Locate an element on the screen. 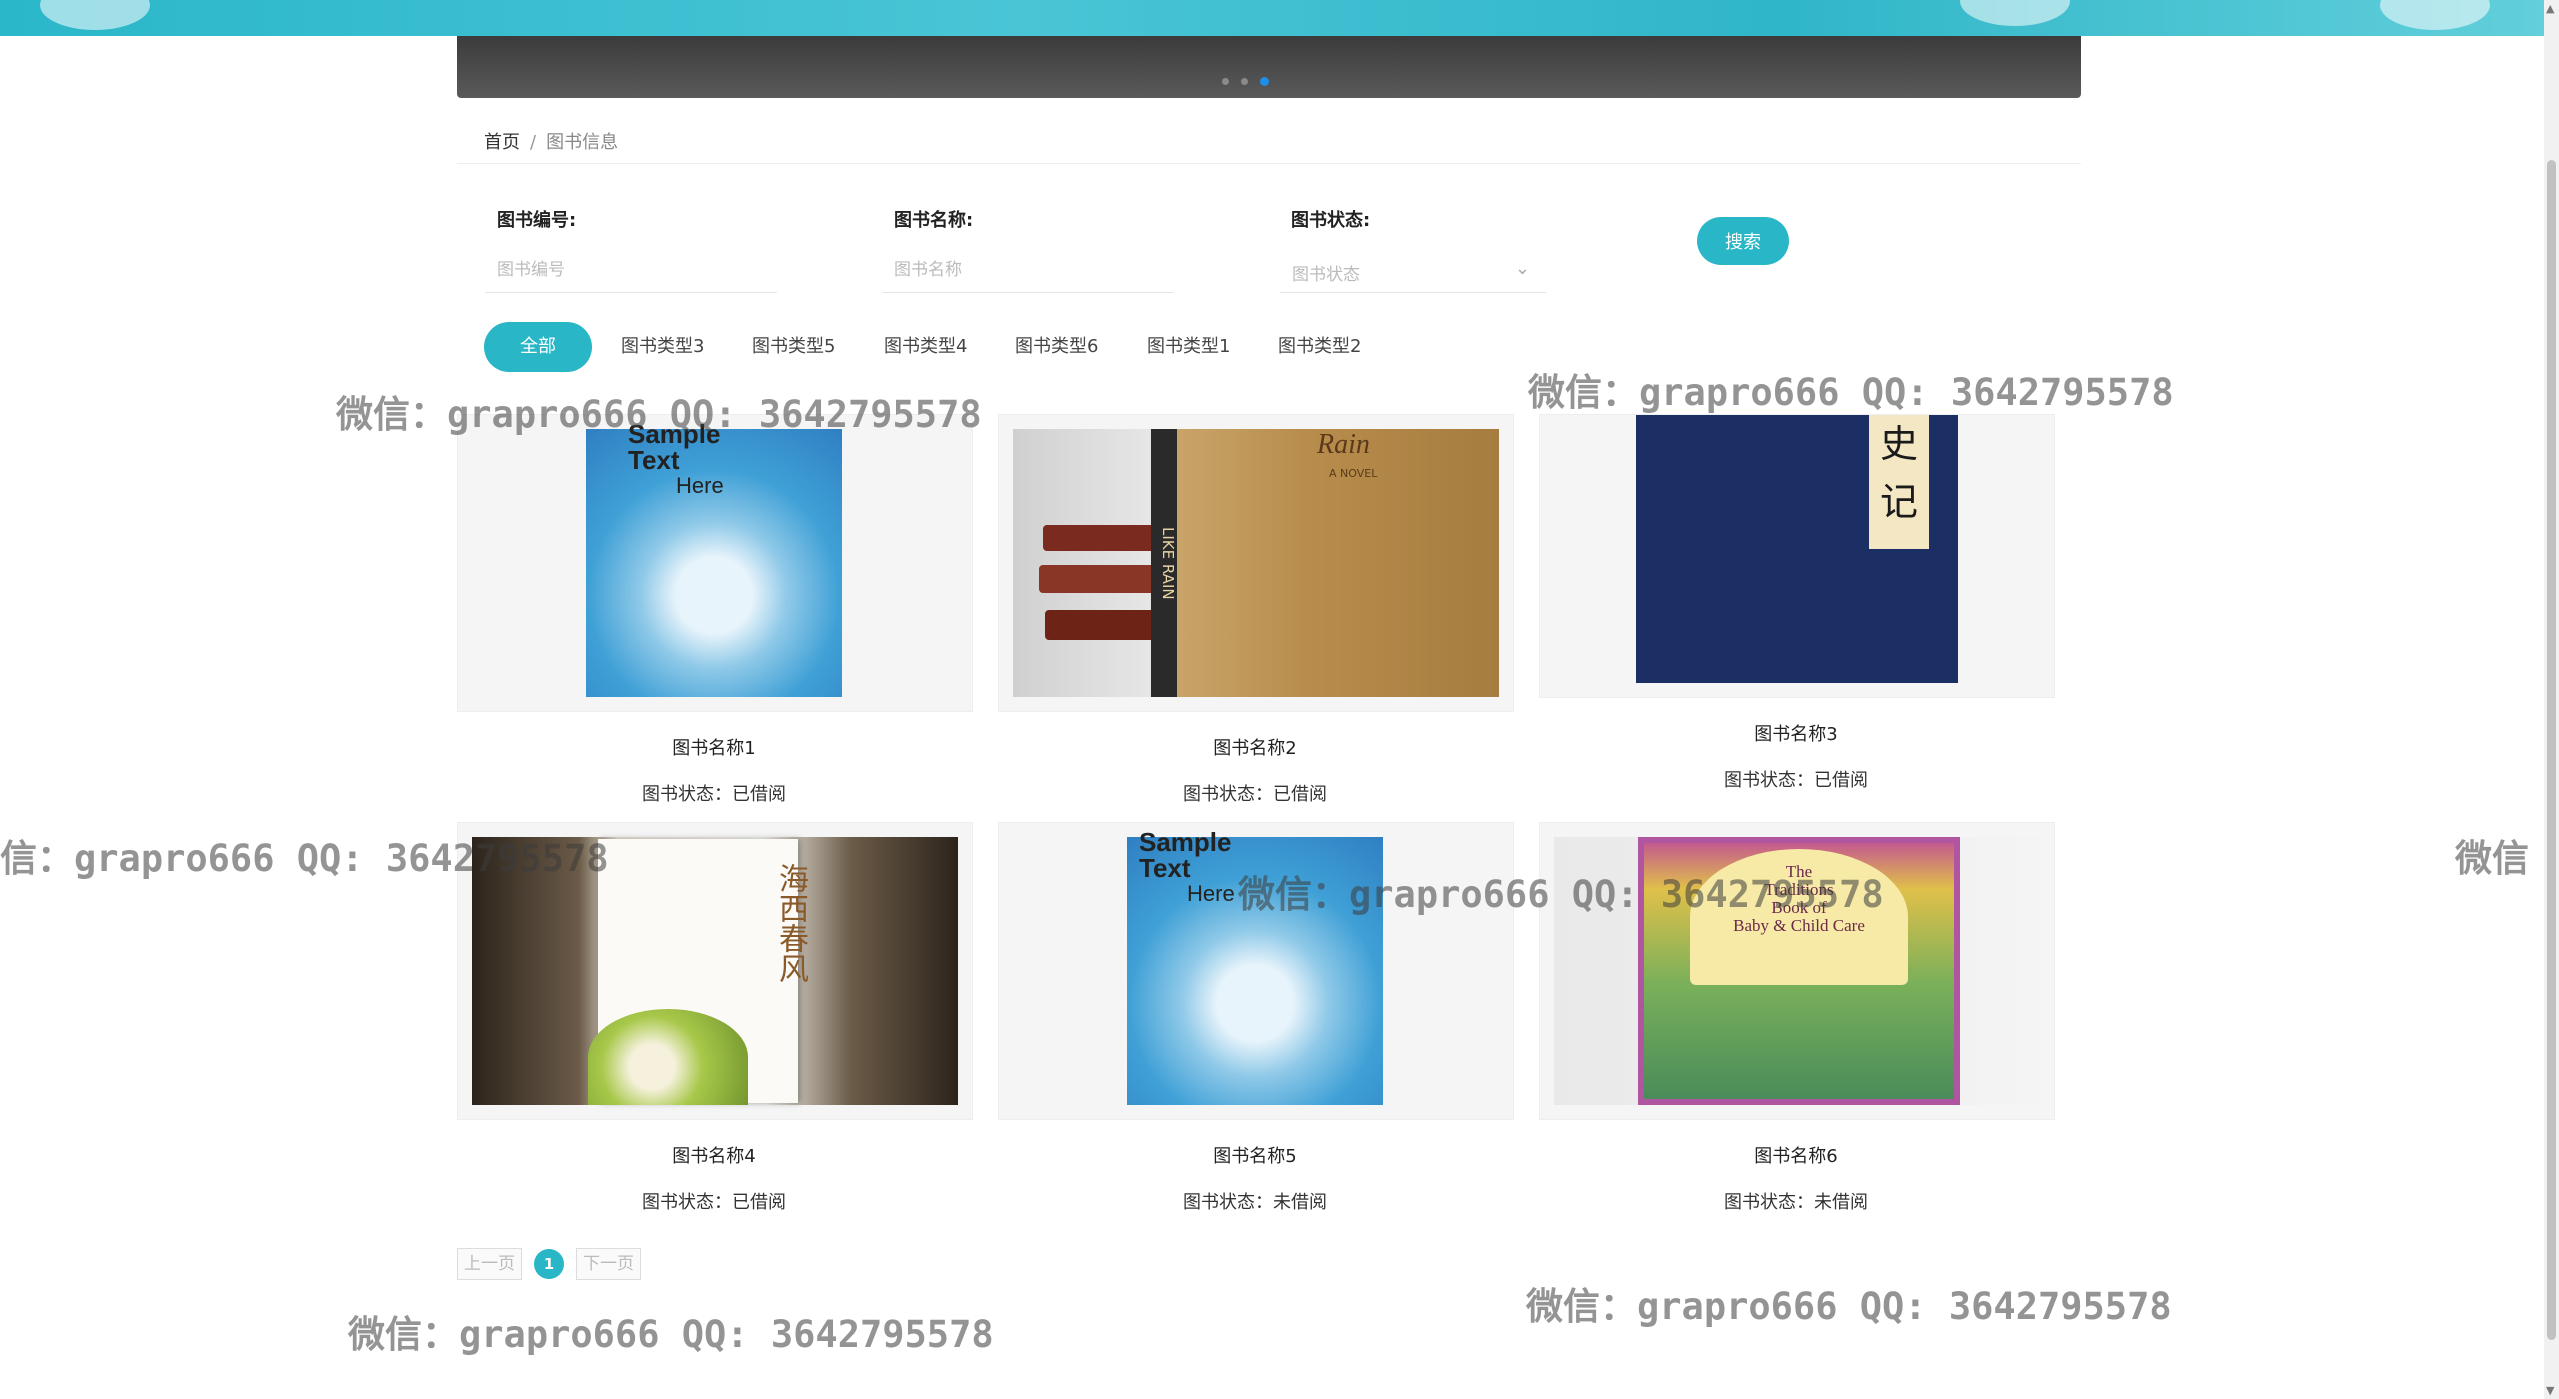  book-card: Sample Text Here 图书名称1 图书状态：已借阅 is located at coordinates (715, 610).